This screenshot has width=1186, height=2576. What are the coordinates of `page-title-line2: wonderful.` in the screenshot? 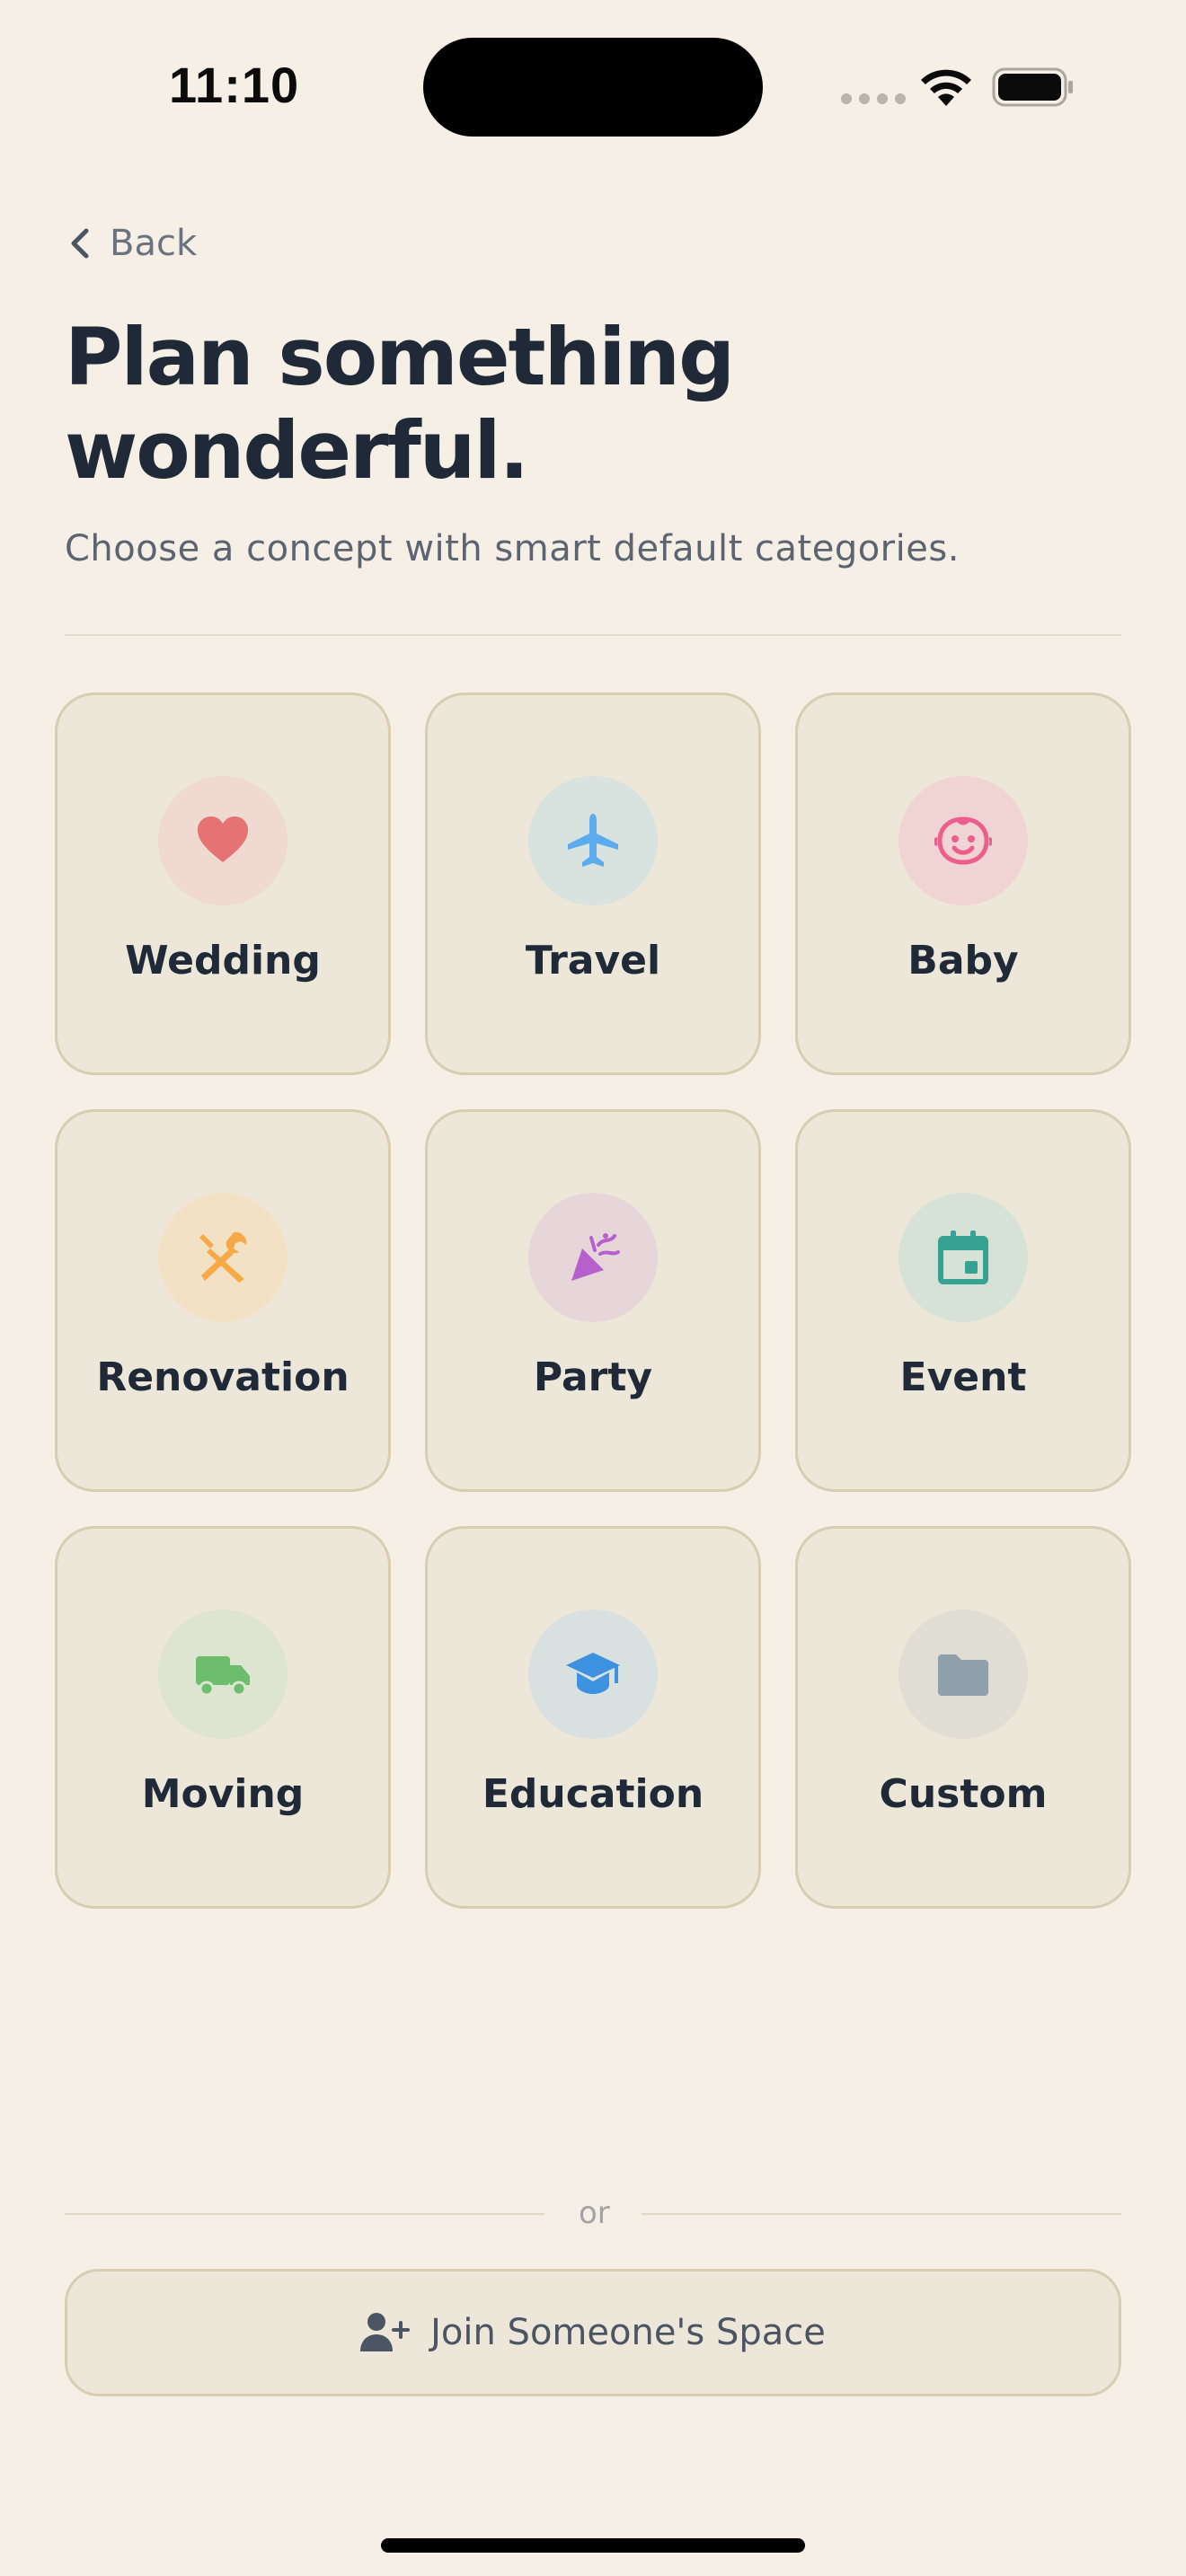 It's located at (297, 450).